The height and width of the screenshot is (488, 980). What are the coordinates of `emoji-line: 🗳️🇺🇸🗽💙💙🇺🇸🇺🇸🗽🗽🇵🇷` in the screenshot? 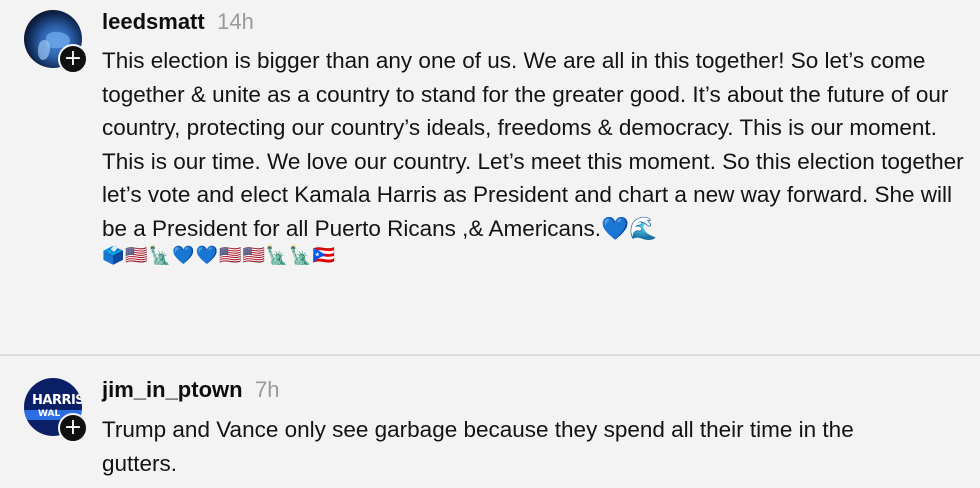 It's located at (219, 255).